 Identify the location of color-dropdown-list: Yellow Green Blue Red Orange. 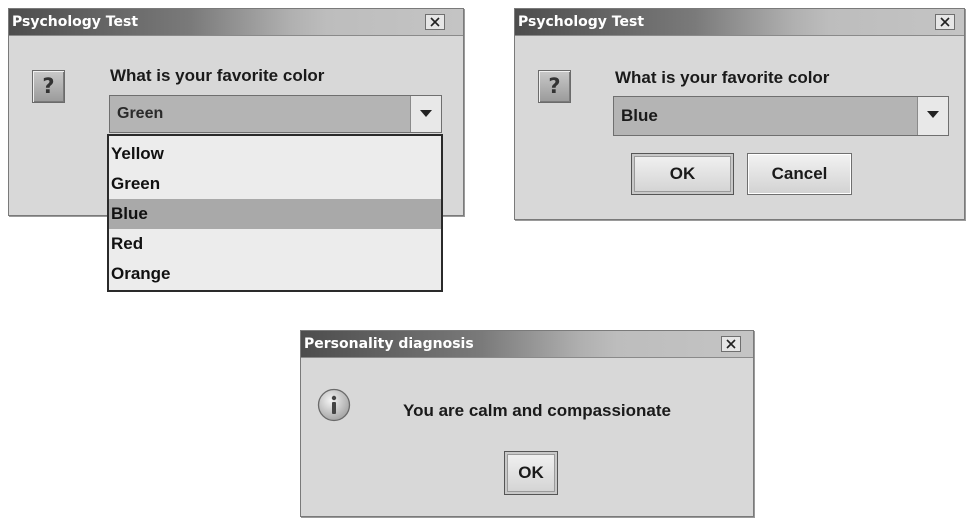
(275, 213).